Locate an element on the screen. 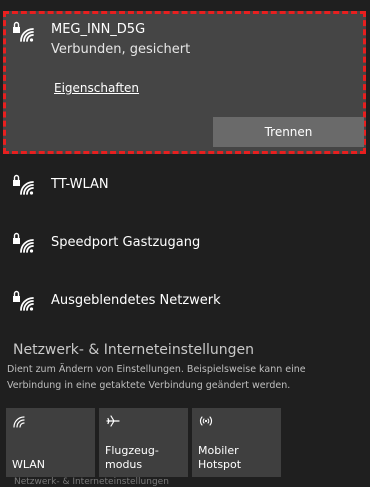 The image size is (370, 487). wifi-icon is located at coordinates (19, 422).